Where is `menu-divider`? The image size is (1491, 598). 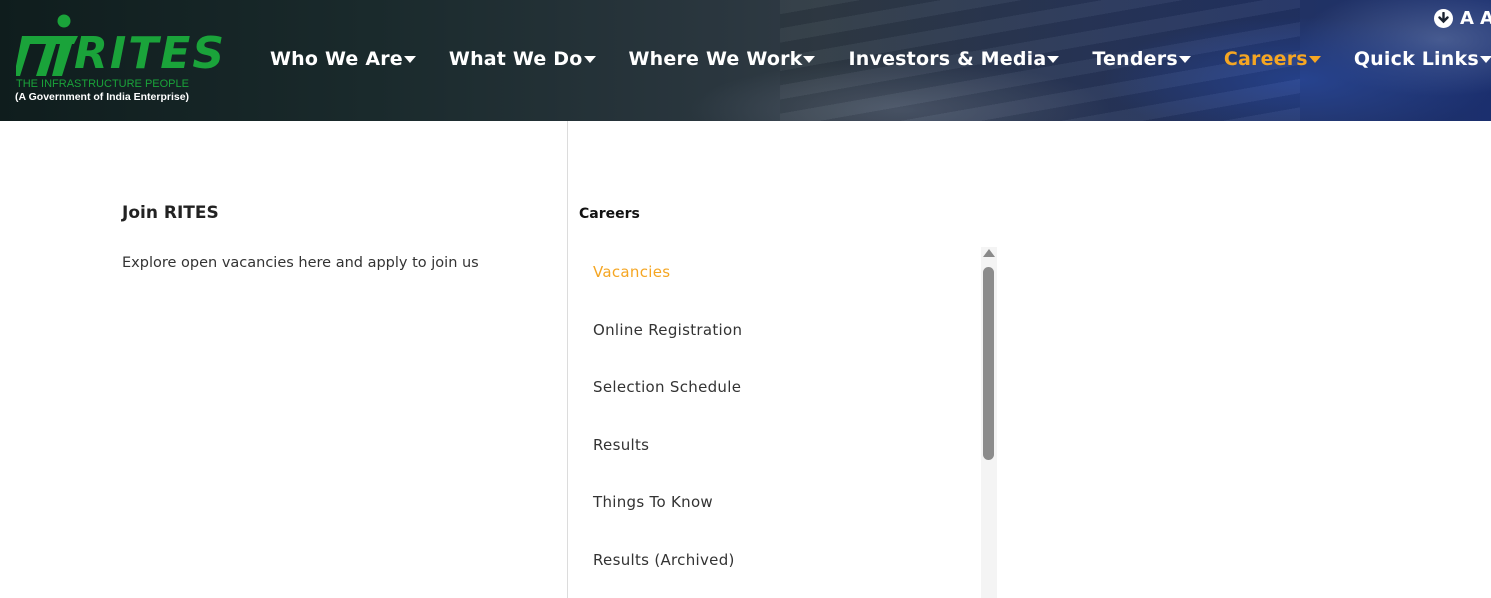
menu-divider is located at coordinates (567, 359).